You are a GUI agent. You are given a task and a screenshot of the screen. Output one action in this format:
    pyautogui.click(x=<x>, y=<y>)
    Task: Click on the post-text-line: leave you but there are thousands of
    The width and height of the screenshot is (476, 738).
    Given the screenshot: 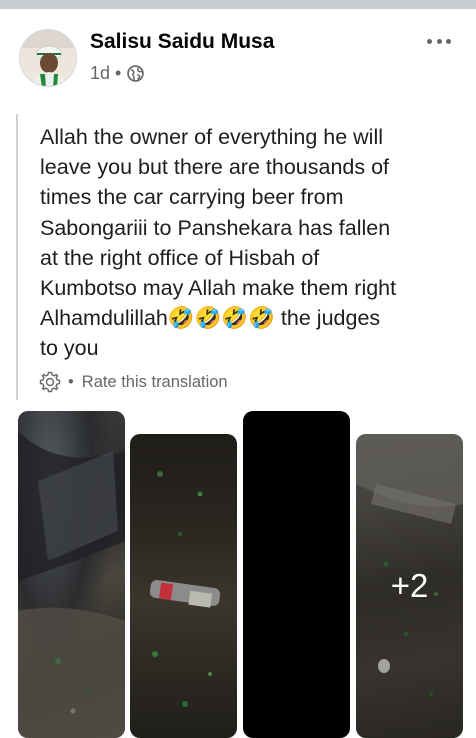 What is the action you would take?
    pyautogui.click(x=215, y=167)
    